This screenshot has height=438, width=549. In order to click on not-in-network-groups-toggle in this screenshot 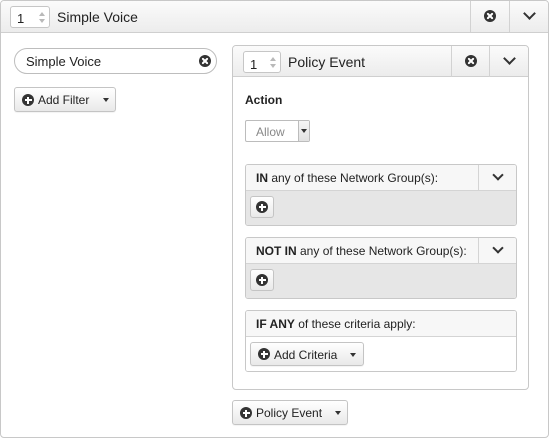, I will do `click(497, 251)`.